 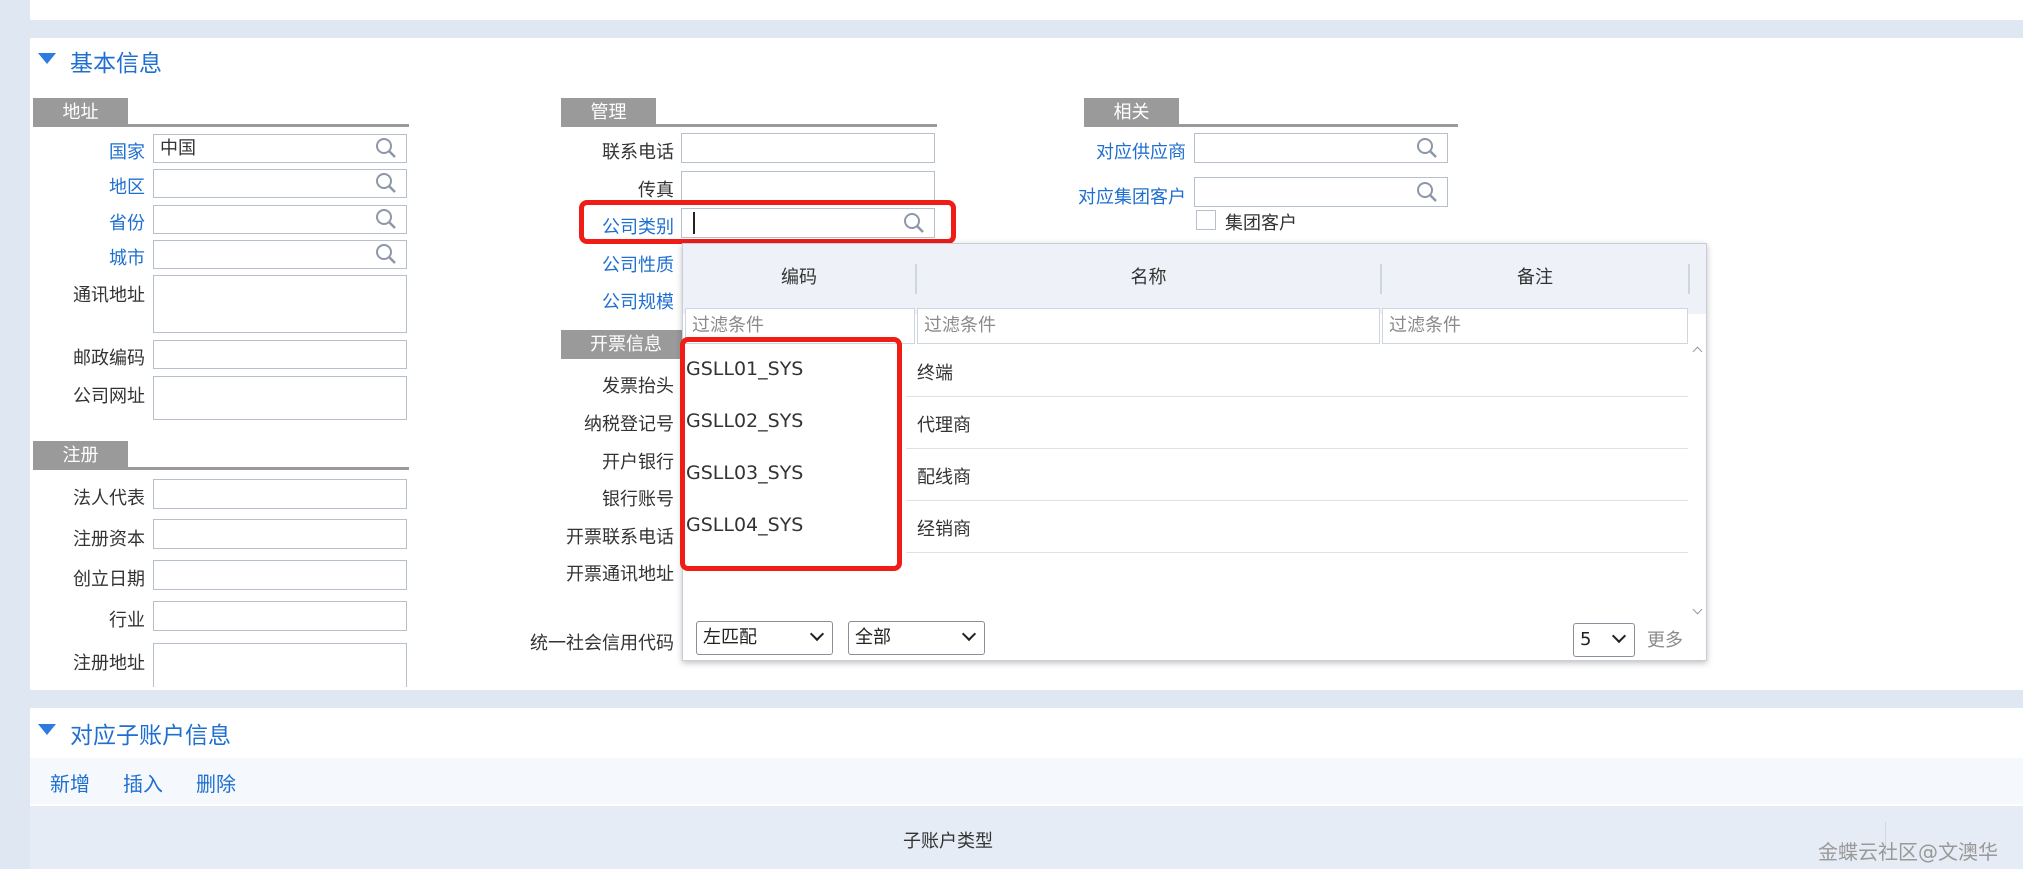 What do you see at coordinates (799, 278) in the screenshot?
I see `lookup-column-code: 编码` at bounding box center [799, 278].